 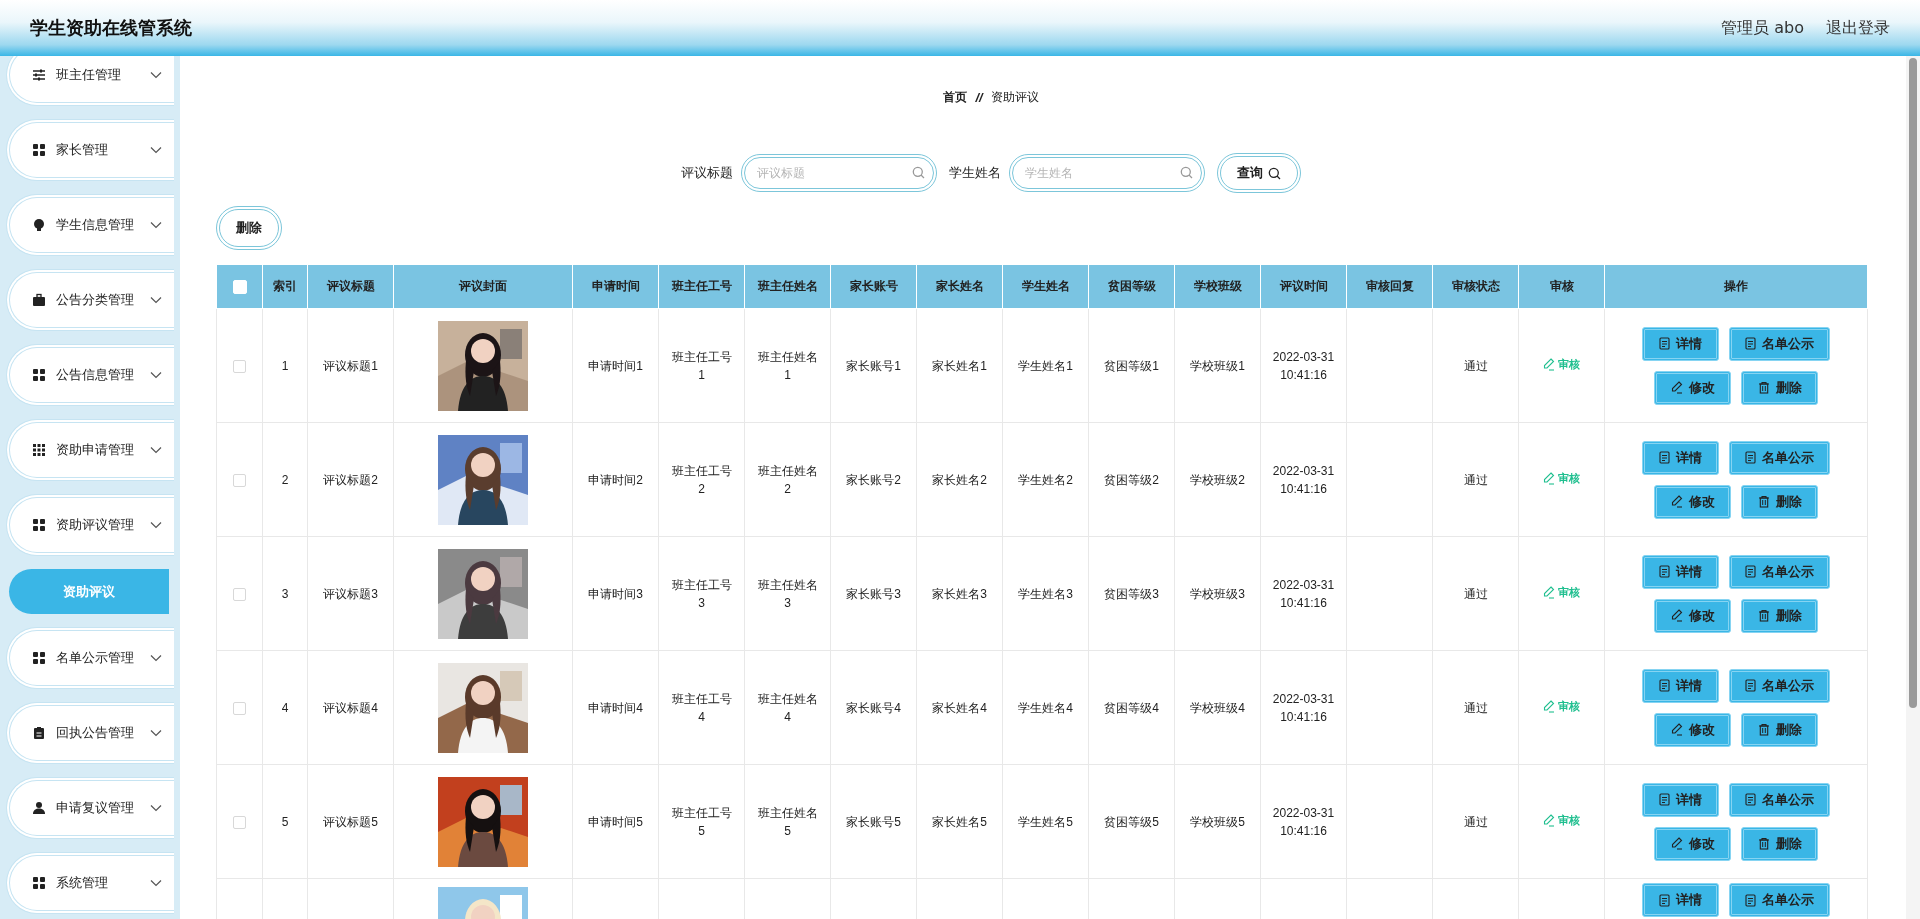 What do you see at coordinates (701, 594) in the screenshot?
I see `teacher-id-cell-text: 班主任工号3` at bounding box center [701, 594].